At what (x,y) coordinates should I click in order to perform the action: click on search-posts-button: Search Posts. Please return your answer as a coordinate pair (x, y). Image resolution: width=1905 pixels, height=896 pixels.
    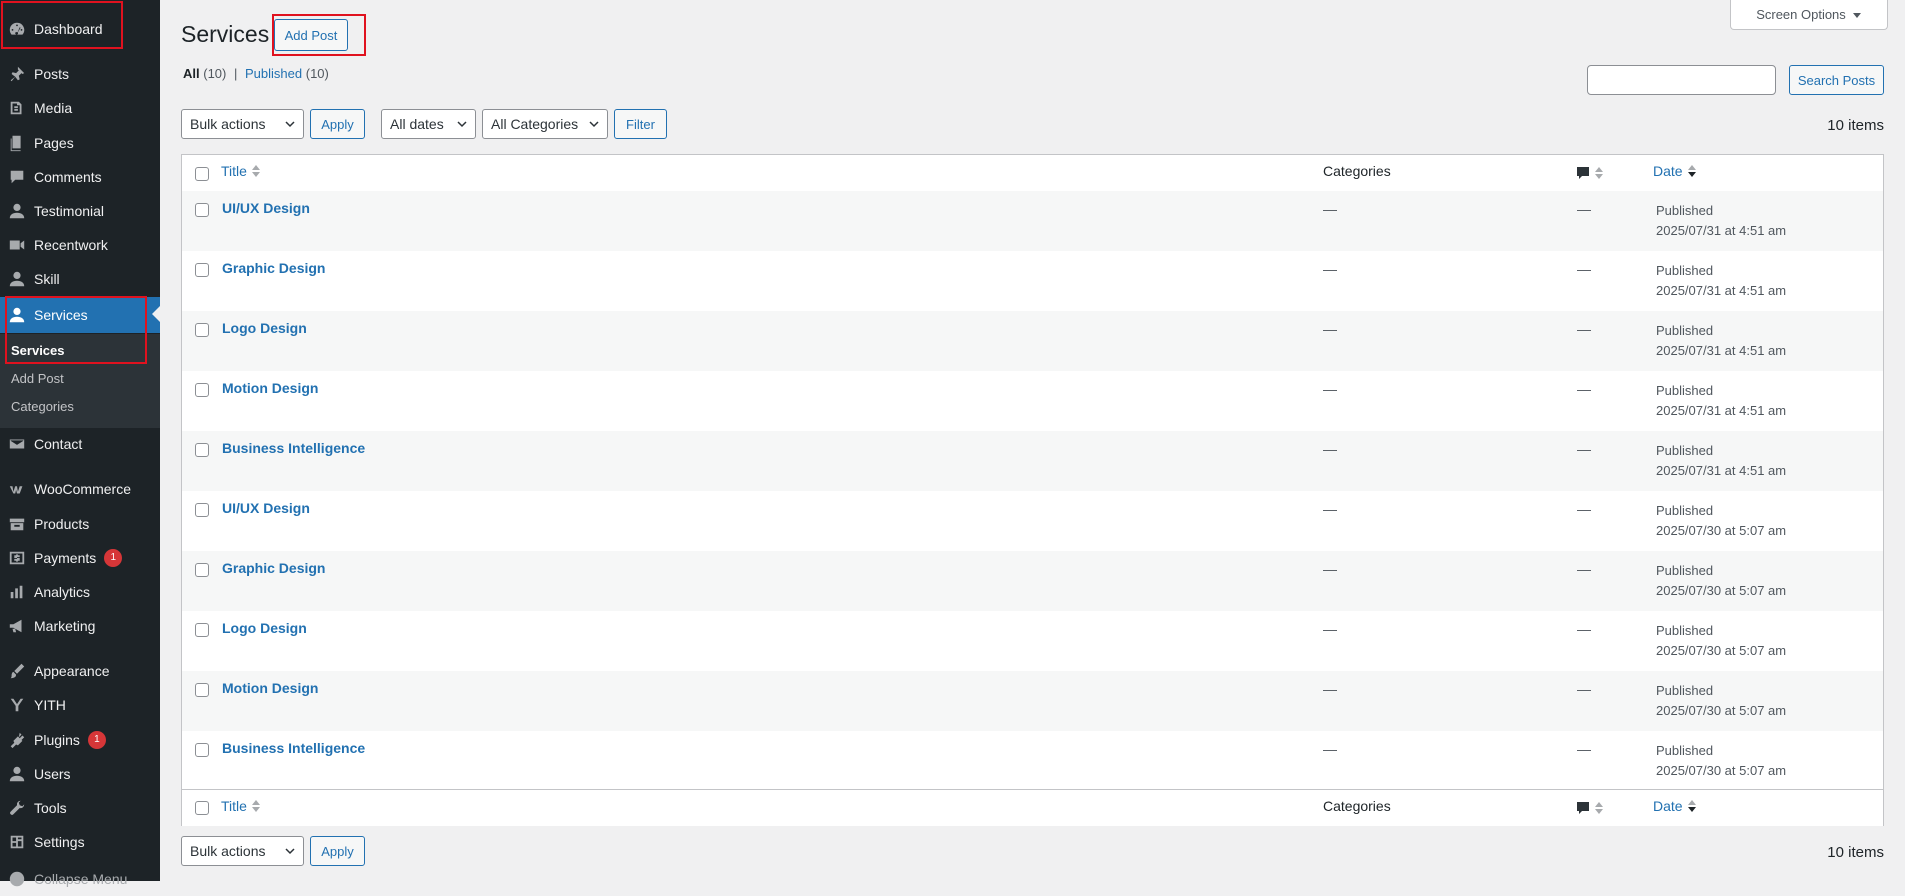
    Looking at the image, I should click on (1836, 80).